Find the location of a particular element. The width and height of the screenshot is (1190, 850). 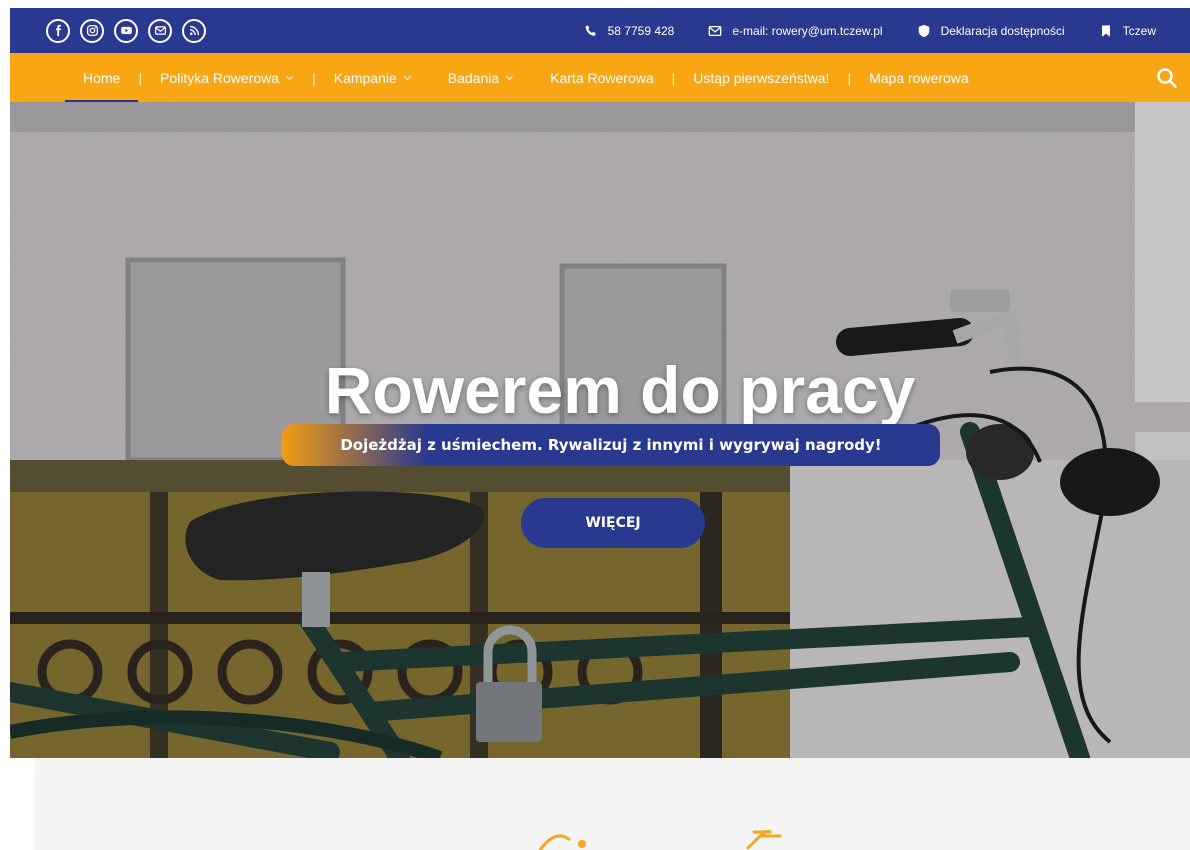

nav-item-label: Kampanie is located at coordinates (365, 77).